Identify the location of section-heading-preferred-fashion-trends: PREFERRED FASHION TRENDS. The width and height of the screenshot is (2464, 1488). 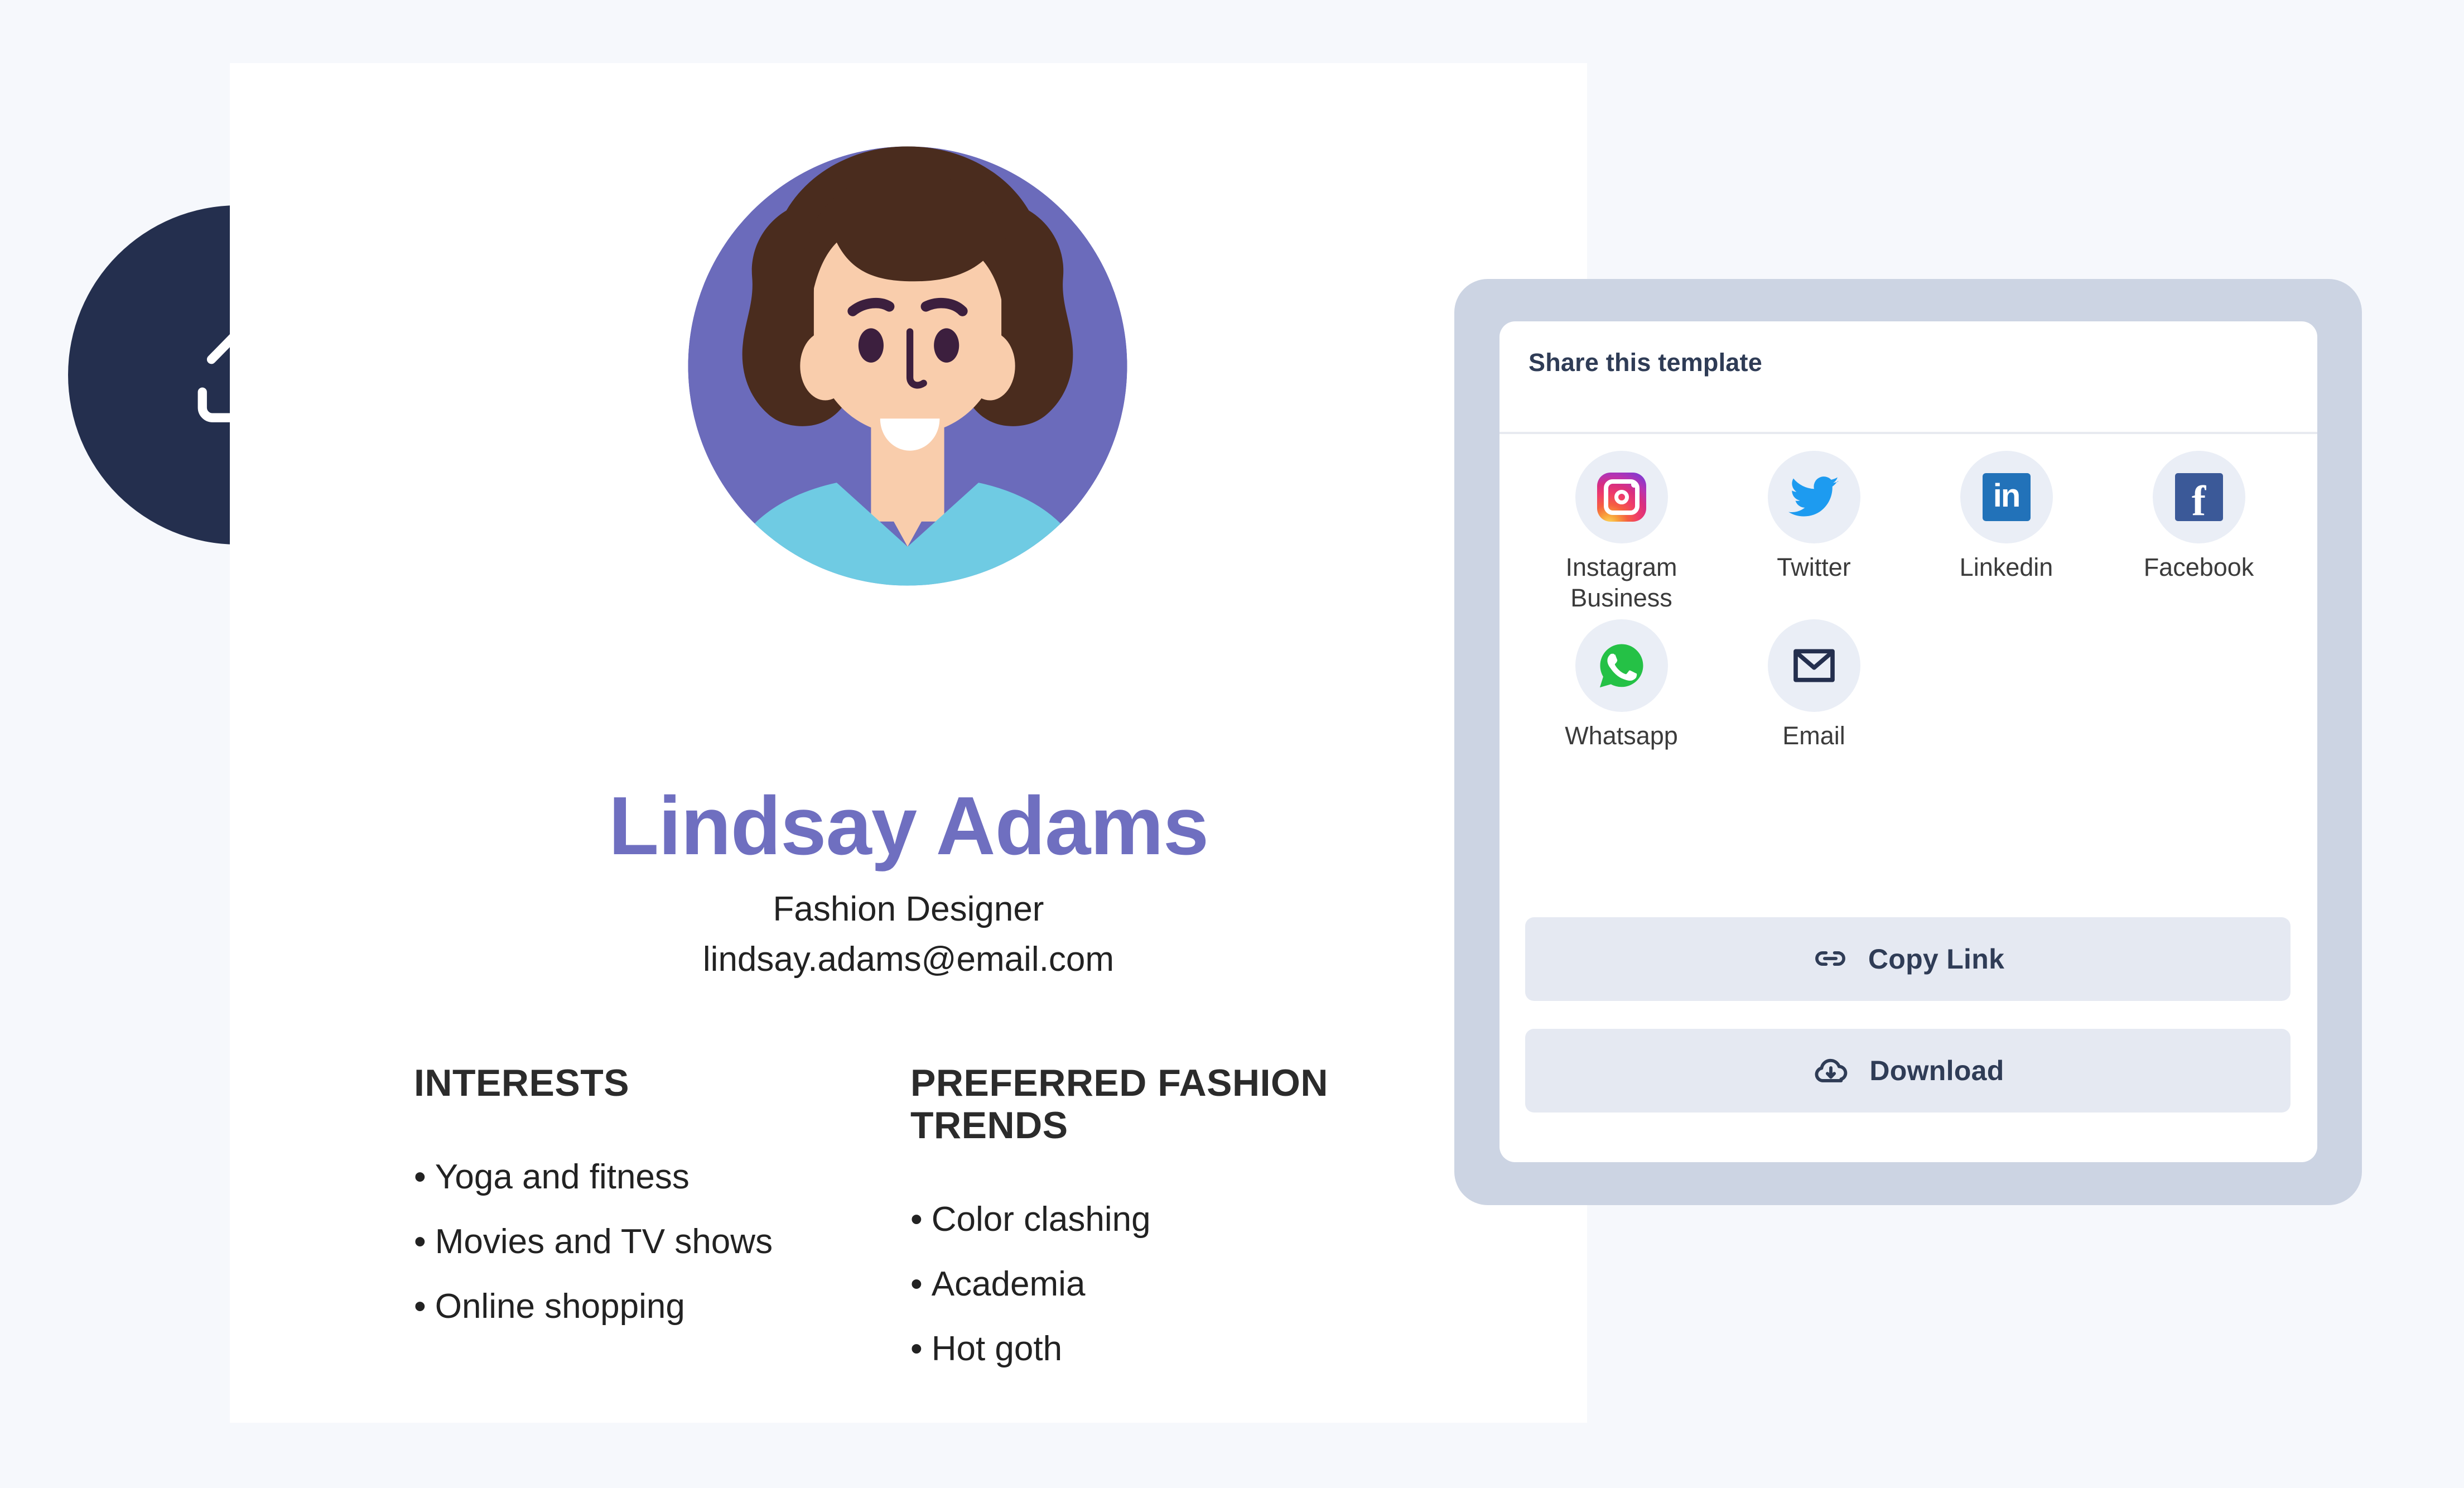
(1119, 1104).